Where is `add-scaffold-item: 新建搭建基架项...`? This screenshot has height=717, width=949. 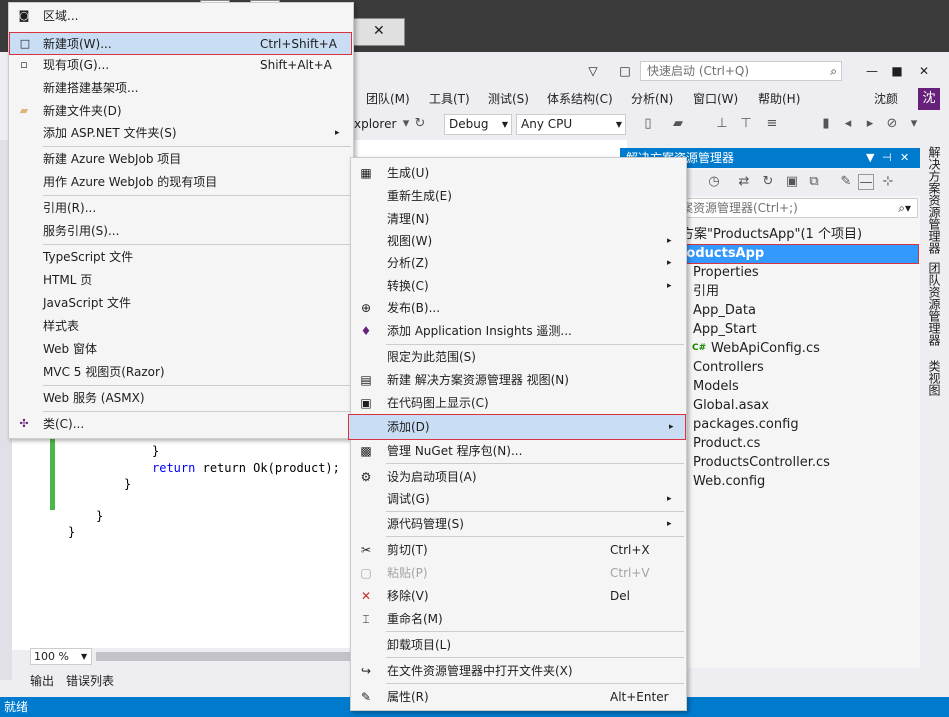 add-scaffold-item: 新建搭建基架项... is located at coordinates (180, 88).